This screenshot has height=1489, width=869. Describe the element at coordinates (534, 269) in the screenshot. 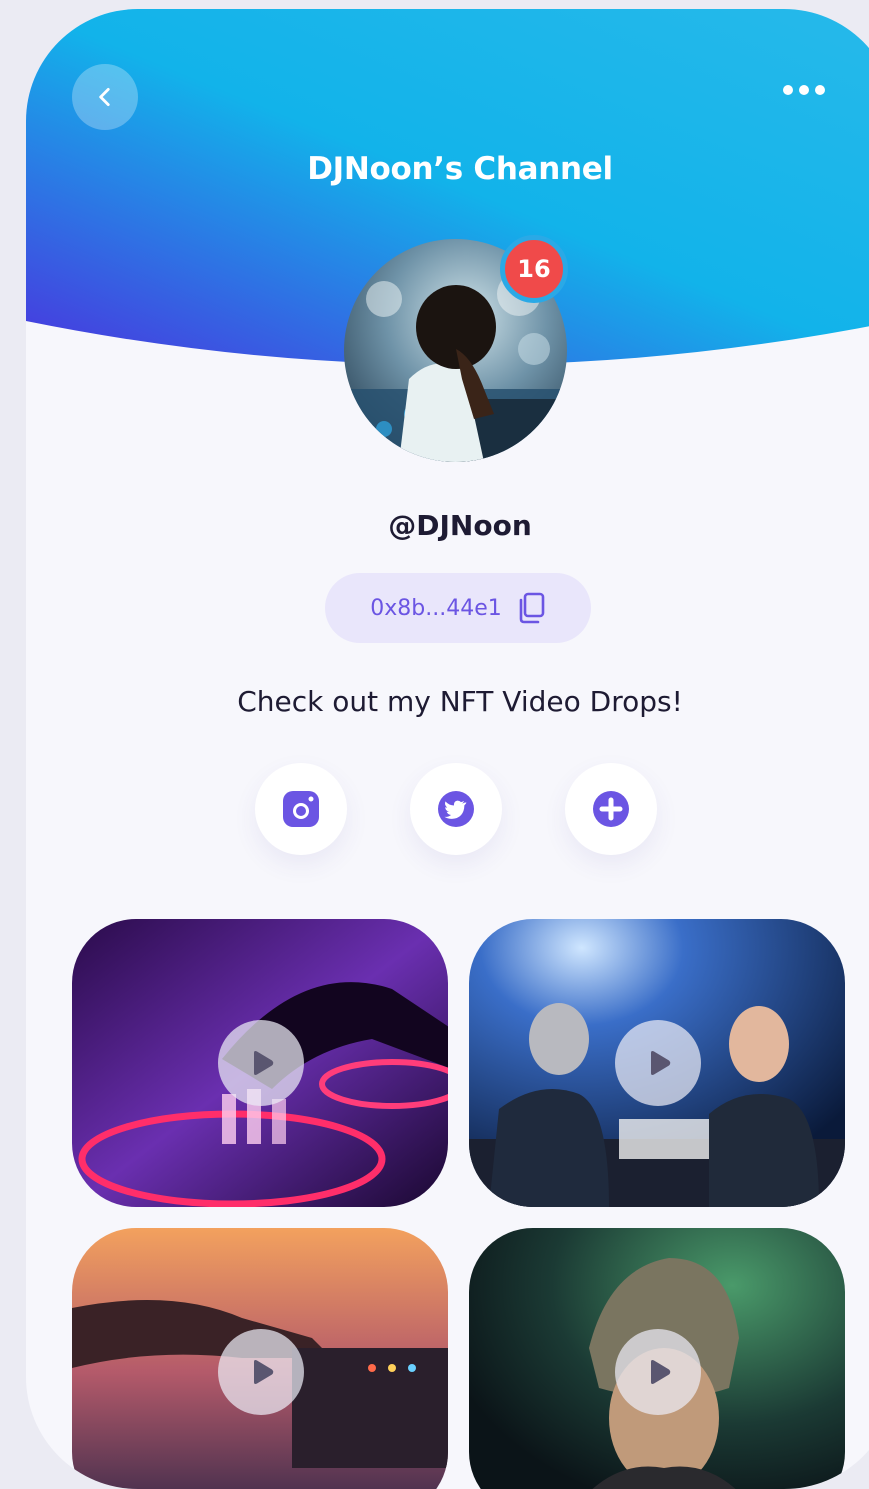

I see `notification-badge: 16` at that location.